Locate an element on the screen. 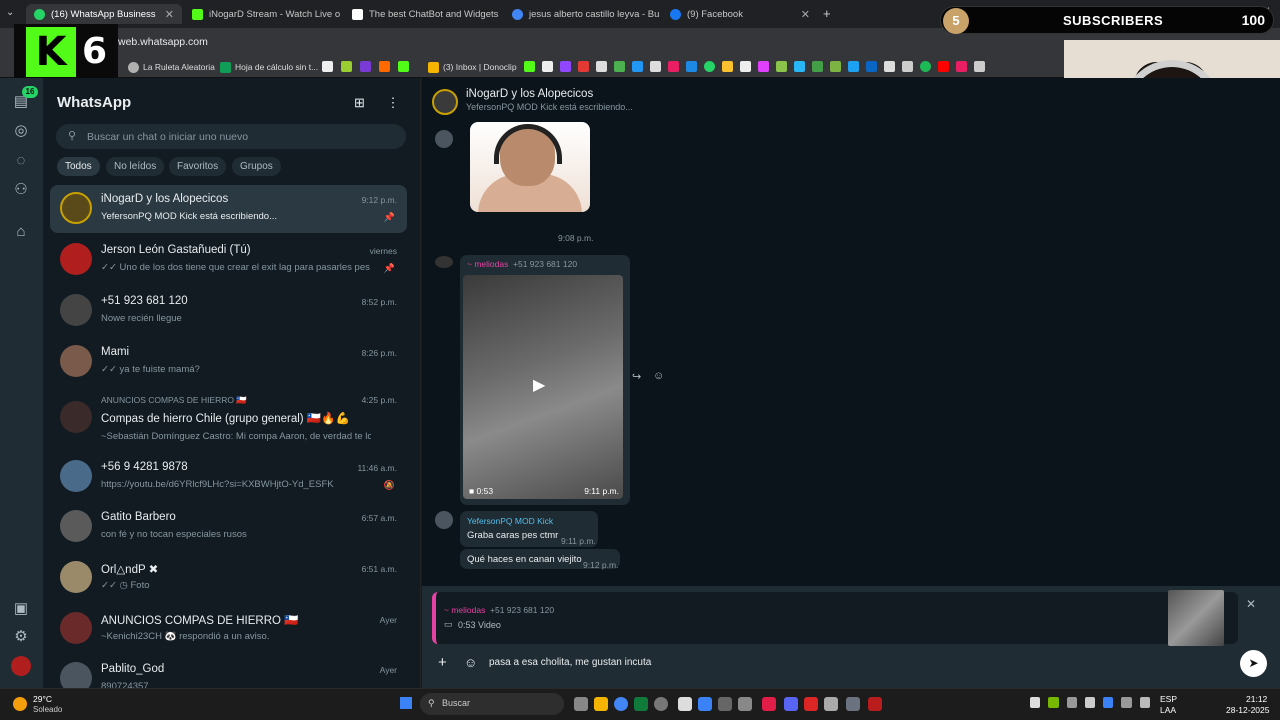 Image resolution: width=1280 pixels, height=720 pixels. chat-row: Orl△ndP ✖ ✓✓ ◷ Foto 6:51 a.m. is located at coordinates (228, 578).